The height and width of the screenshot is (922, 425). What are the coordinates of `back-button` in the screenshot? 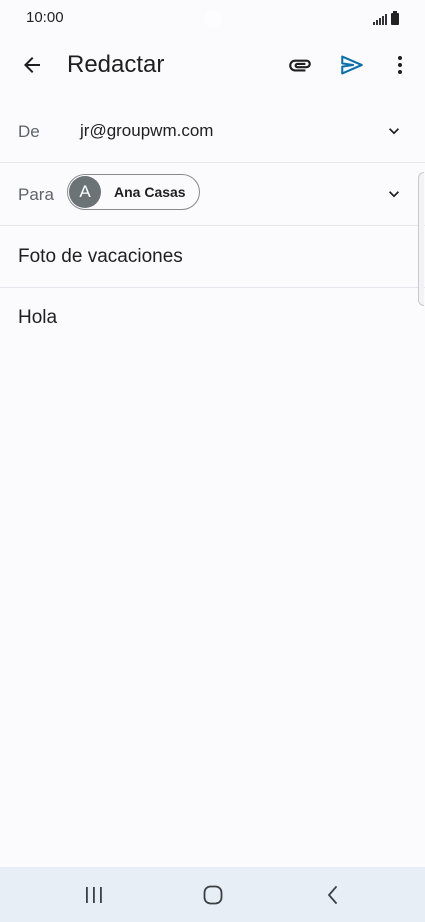 It's located at (32, 65).